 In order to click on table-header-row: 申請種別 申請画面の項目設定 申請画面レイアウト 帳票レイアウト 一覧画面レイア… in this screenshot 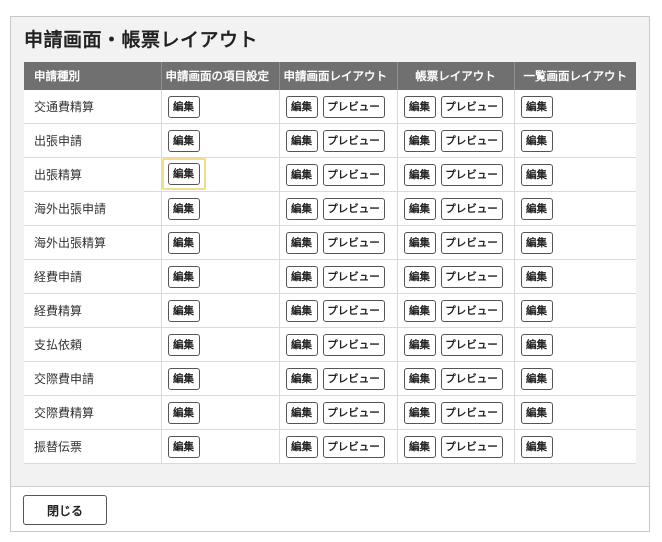, I will do `click(330, 76)`.